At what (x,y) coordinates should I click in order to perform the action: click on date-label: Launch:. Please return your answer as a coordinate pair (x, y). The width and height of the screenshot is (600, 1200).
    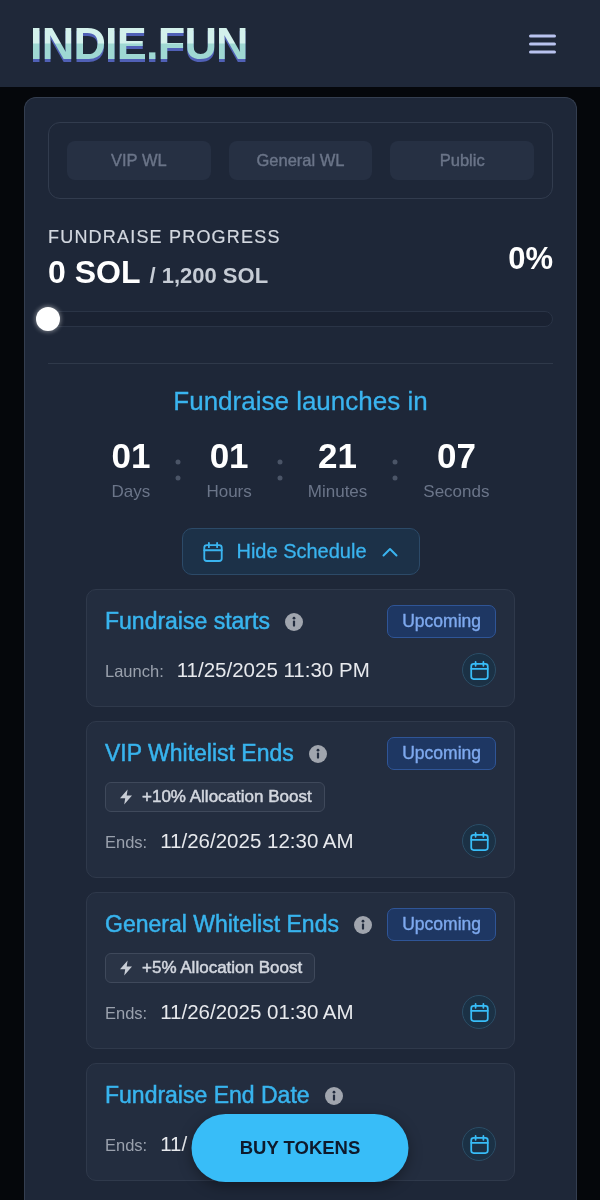
    Looking at the image, I should click on (134, 671).